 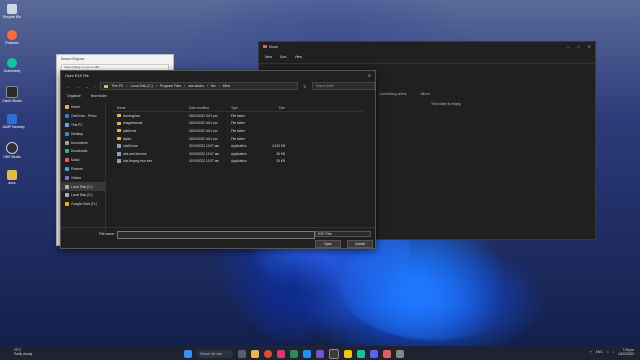 What do you see at coordinates (133, 123) in the screenshot?
I see `file-name: imageformats` at bounding box center [133, 123].